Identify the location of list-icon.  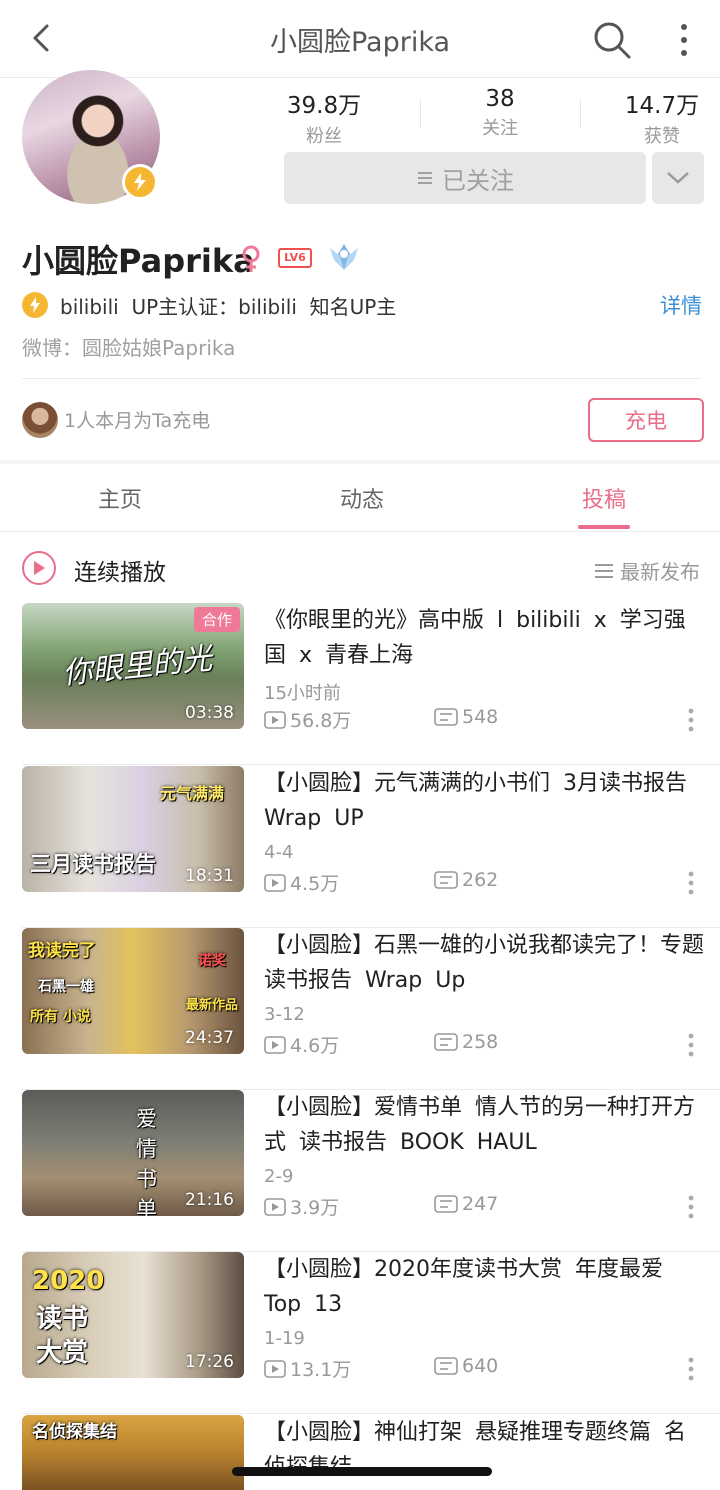
(604, 570).